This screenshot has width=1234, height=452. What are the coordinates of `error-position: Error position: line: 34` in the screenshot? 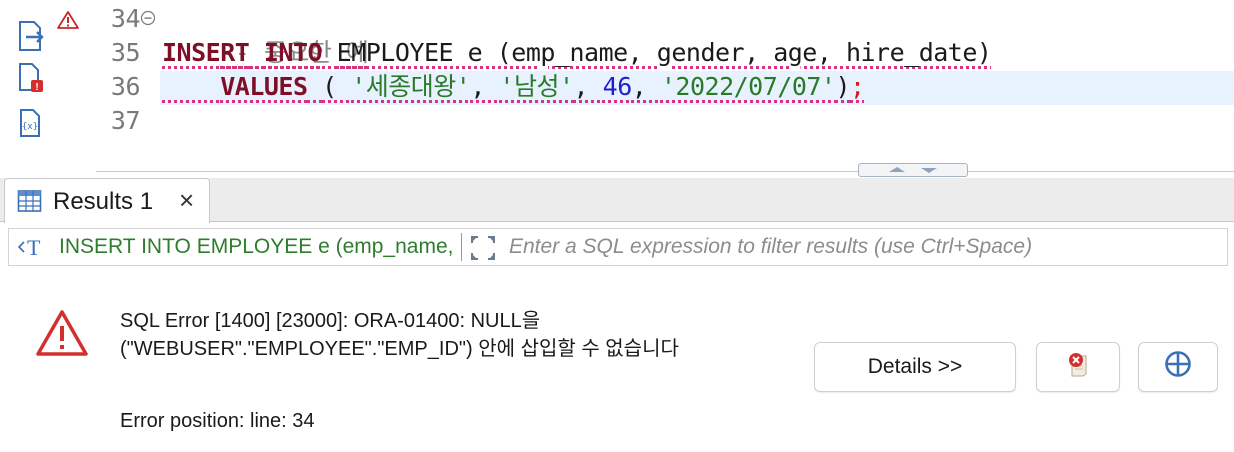 It's located at (217, 421).